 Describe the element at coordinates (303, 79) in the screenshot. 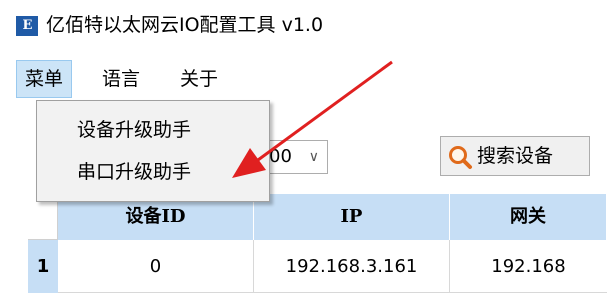

I see `menu-bar: 菜单 语言 关于` at that location.